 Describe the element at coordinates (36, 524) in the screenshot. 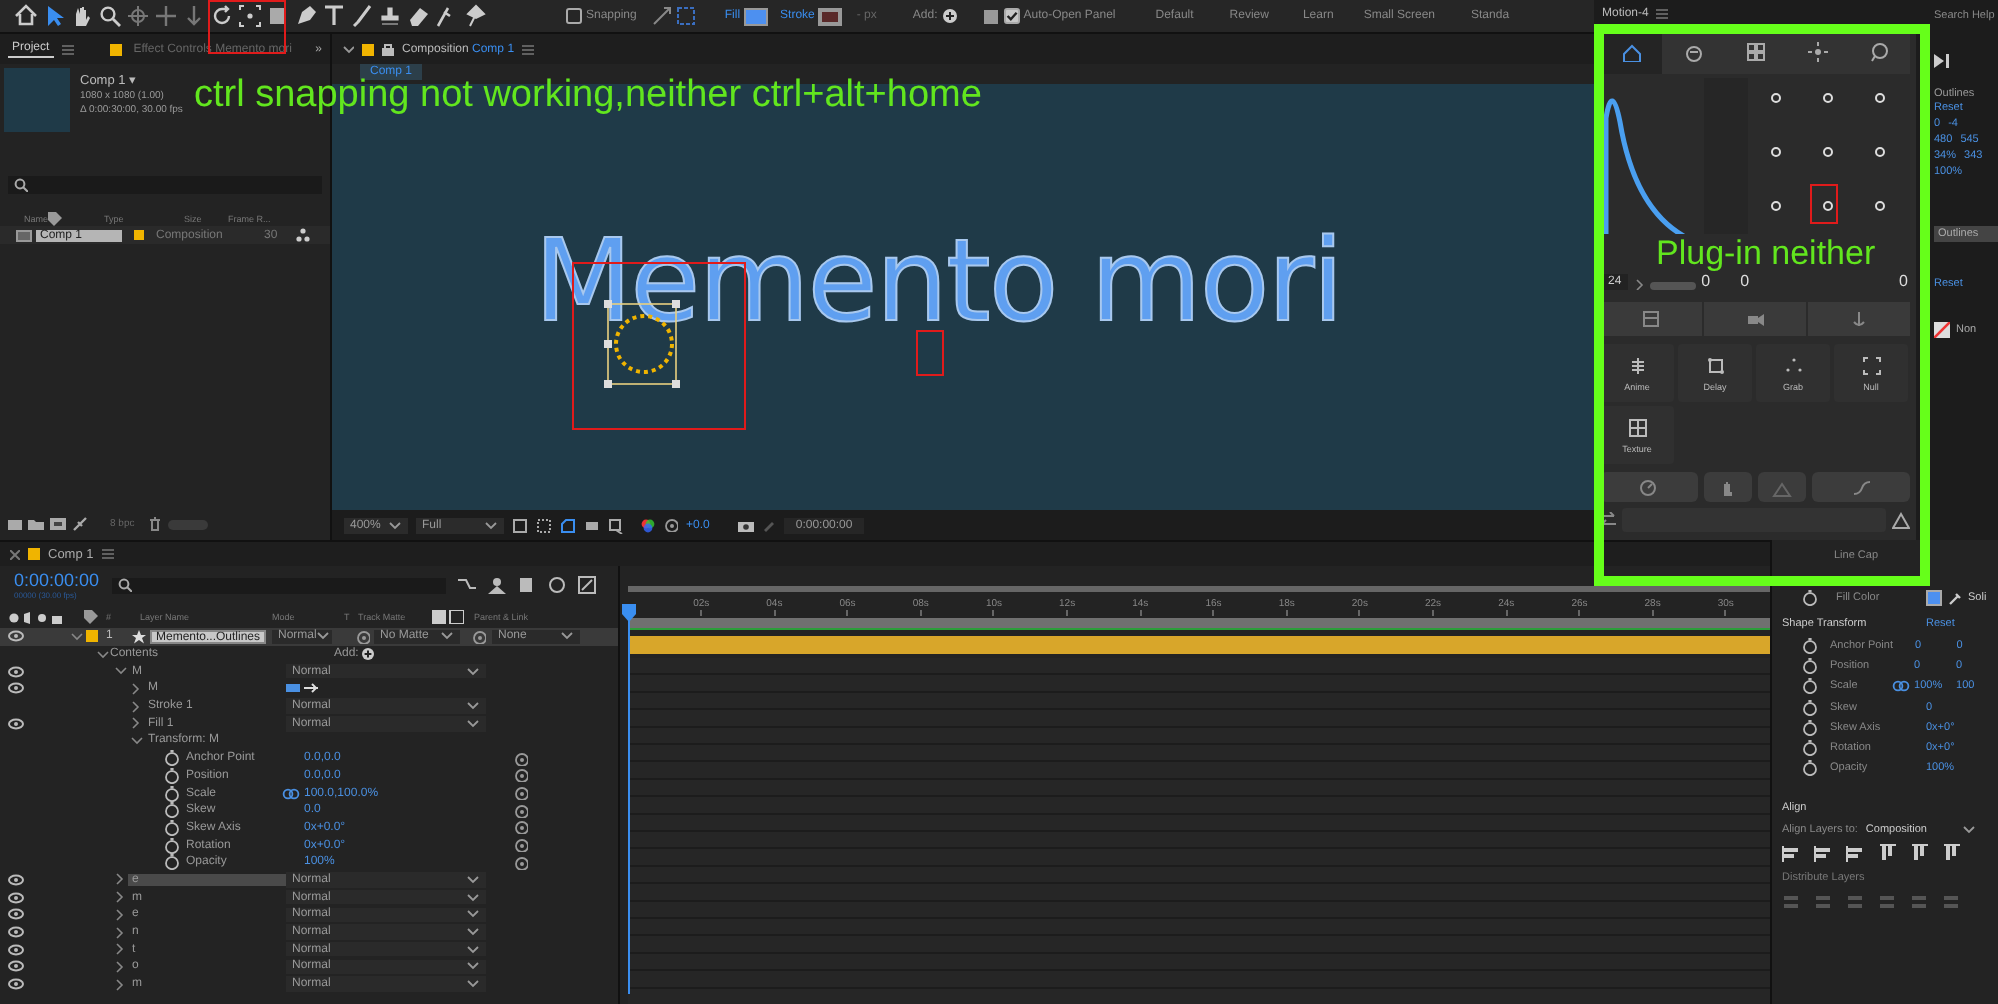

I see `folder-icon` at that location.